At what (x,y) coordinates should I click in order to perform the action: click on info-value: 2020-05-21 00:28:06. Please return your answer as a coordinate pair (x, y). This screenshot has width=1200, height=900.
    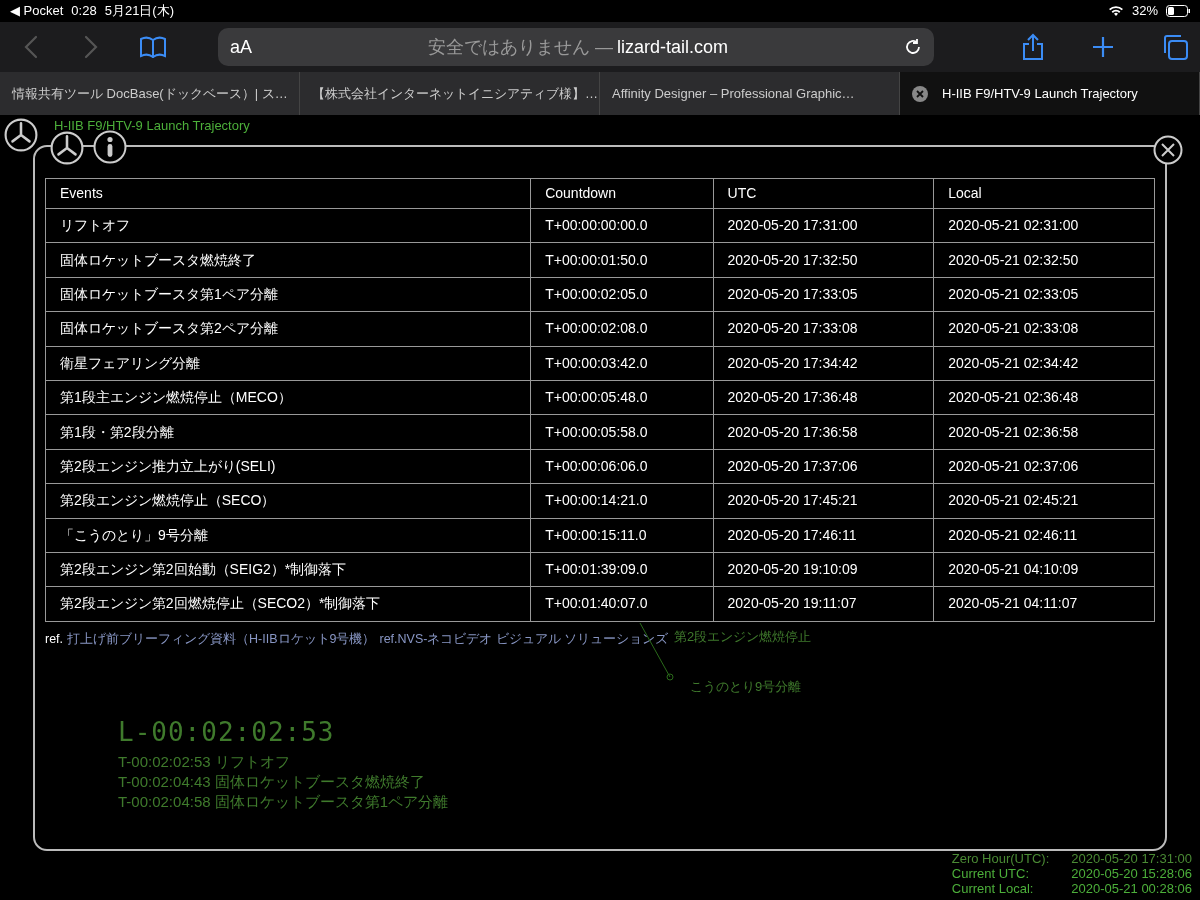
    Looking at the image, I should click on (1131, 888).